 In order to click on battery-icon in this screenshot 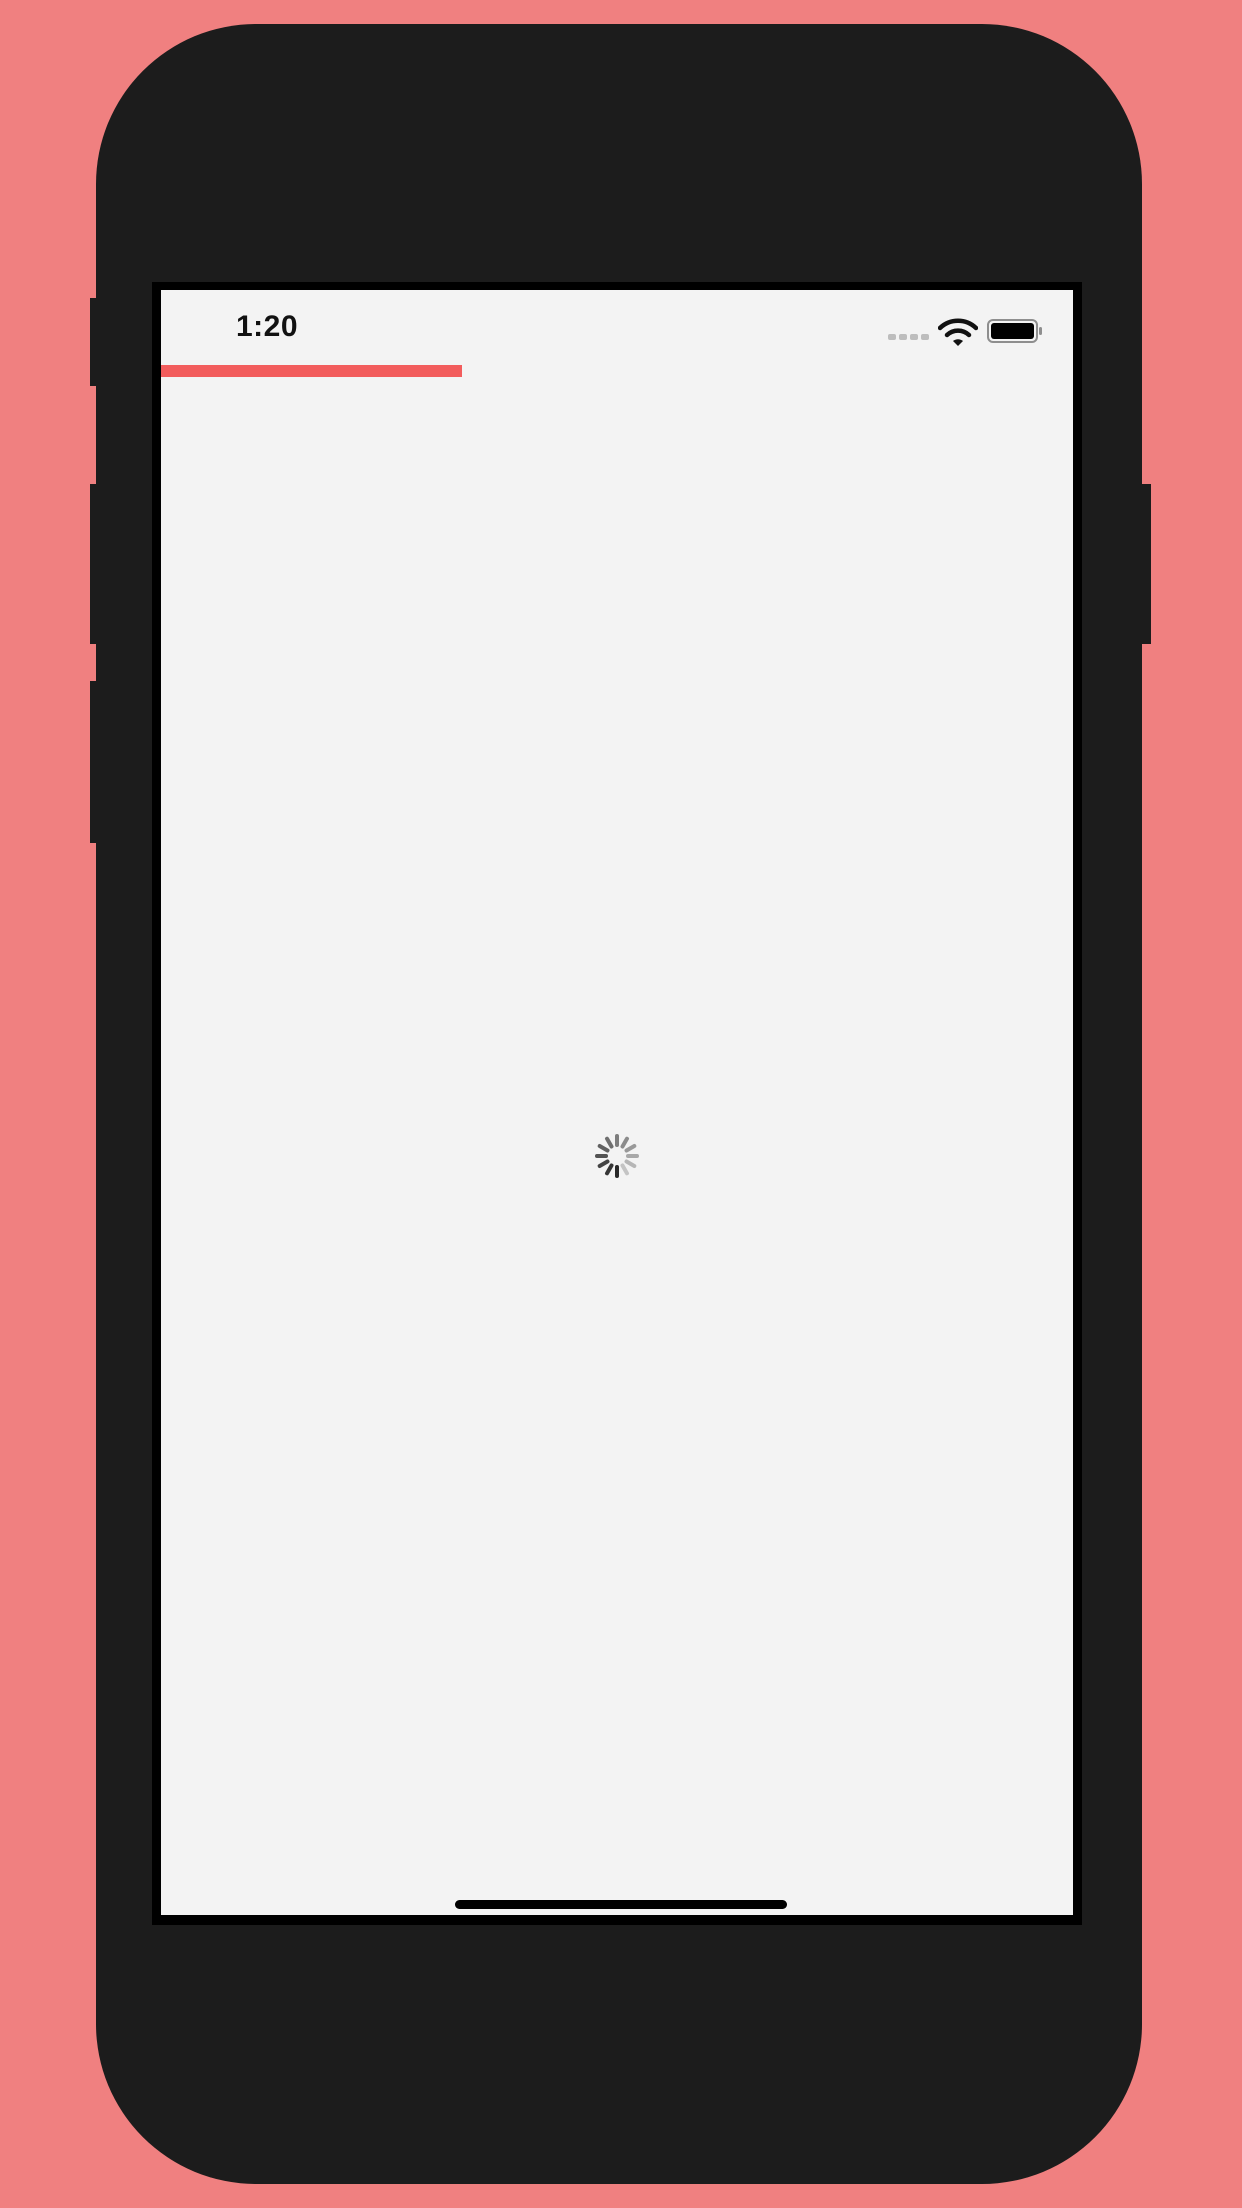, I will do `click(1014, 331)`.